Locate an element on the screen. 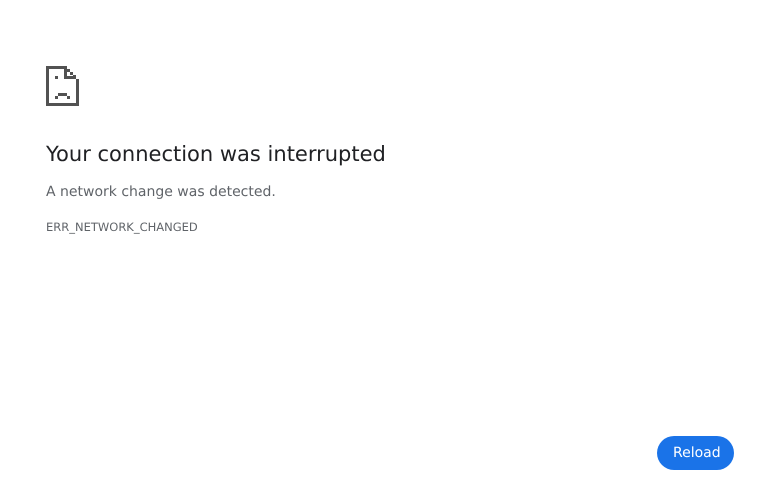 The width and height of the screenshot is (780, 493). error-message: A network change was detected. is located at coordinates (161, 192).